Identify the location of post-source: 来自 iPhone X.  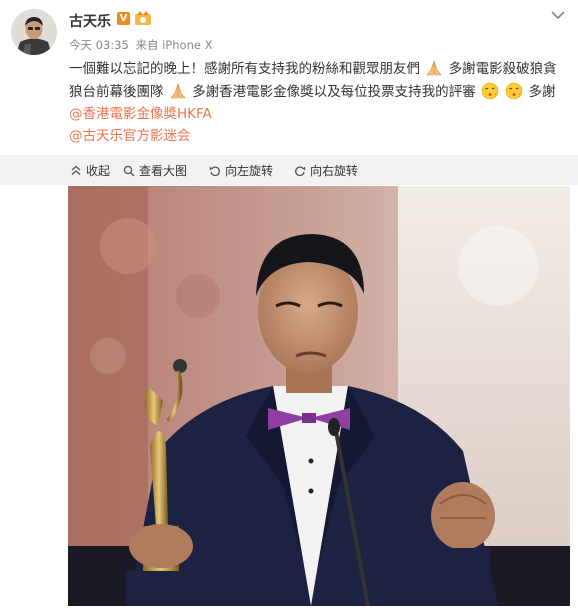
(173, 45).